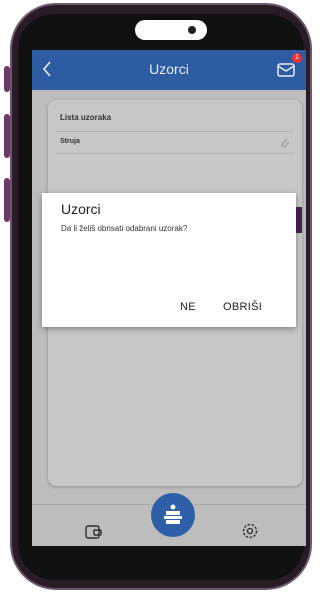 The height and width of the screenshot is (594, 320). I want to click on list-item: Struja, so click(70, 141).